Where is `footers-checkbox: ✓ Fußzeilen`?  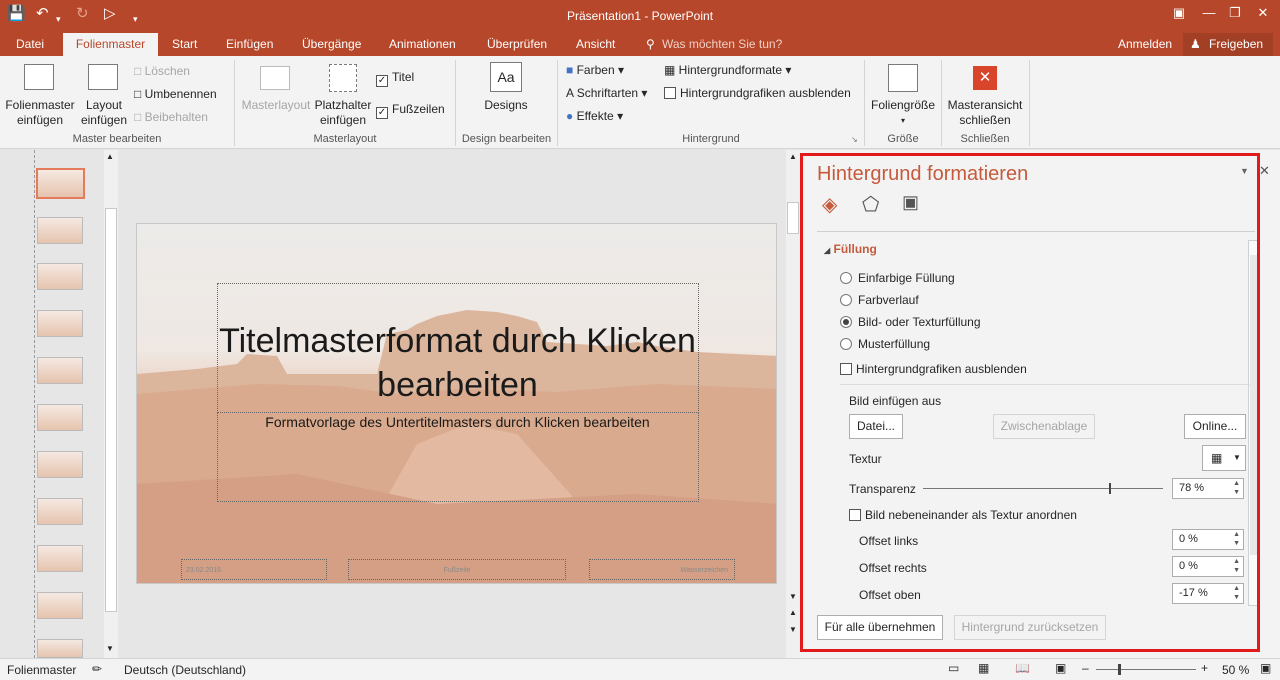
footers-checkbox: ✓ Fußzeilen is located at coordinates (410, 110).